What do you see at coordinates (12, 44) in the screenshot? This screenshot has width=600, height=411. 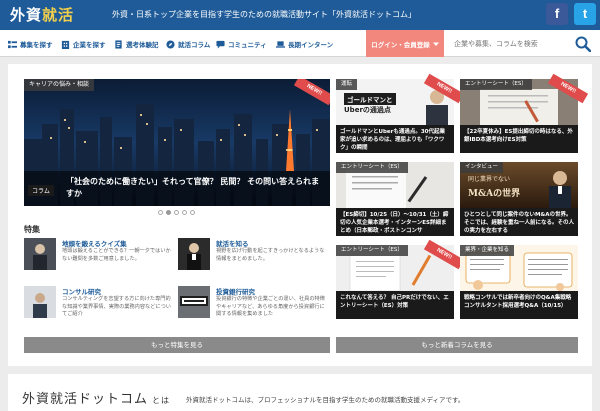 I see `search-list-icon` at bounding box center [12, 44].